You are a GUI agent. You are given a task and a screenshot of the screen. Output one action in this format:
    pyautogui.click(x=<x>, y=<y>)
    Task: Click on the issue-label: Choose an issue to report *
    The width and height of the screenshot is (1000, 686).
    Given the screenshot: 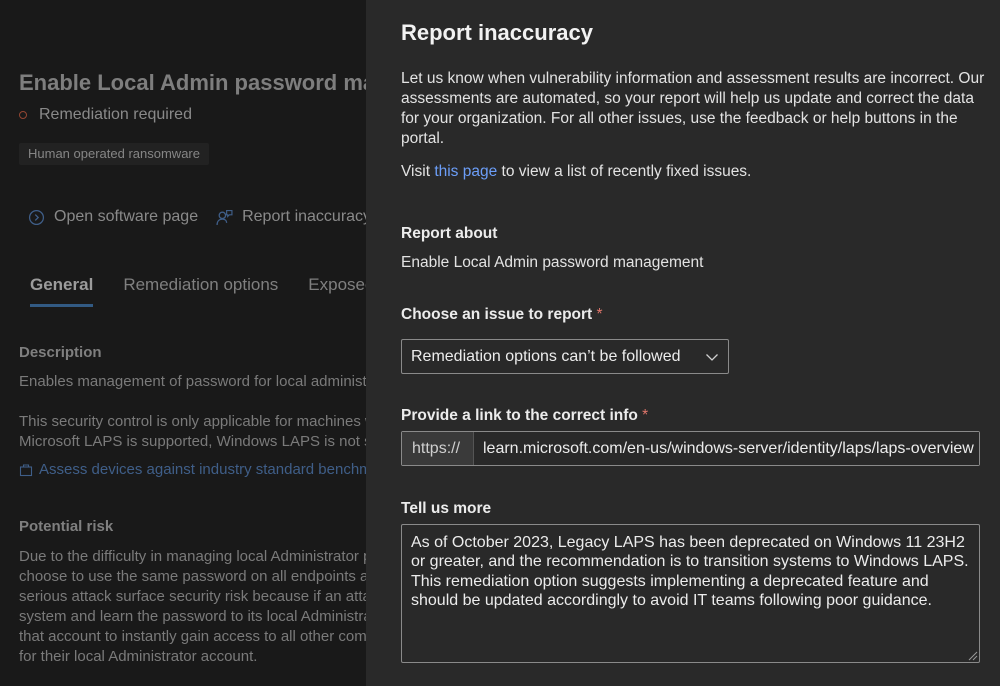 What is the action you would take?
    pyautogui.click(x=502, y=315)
    